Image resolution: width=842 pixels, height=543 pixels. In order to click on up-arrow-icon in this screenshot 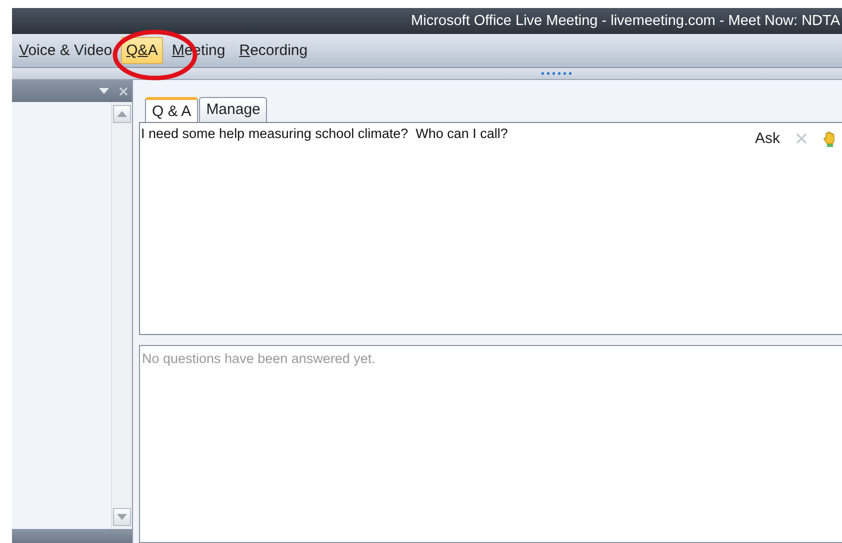, I will do `click(122, 114)`.